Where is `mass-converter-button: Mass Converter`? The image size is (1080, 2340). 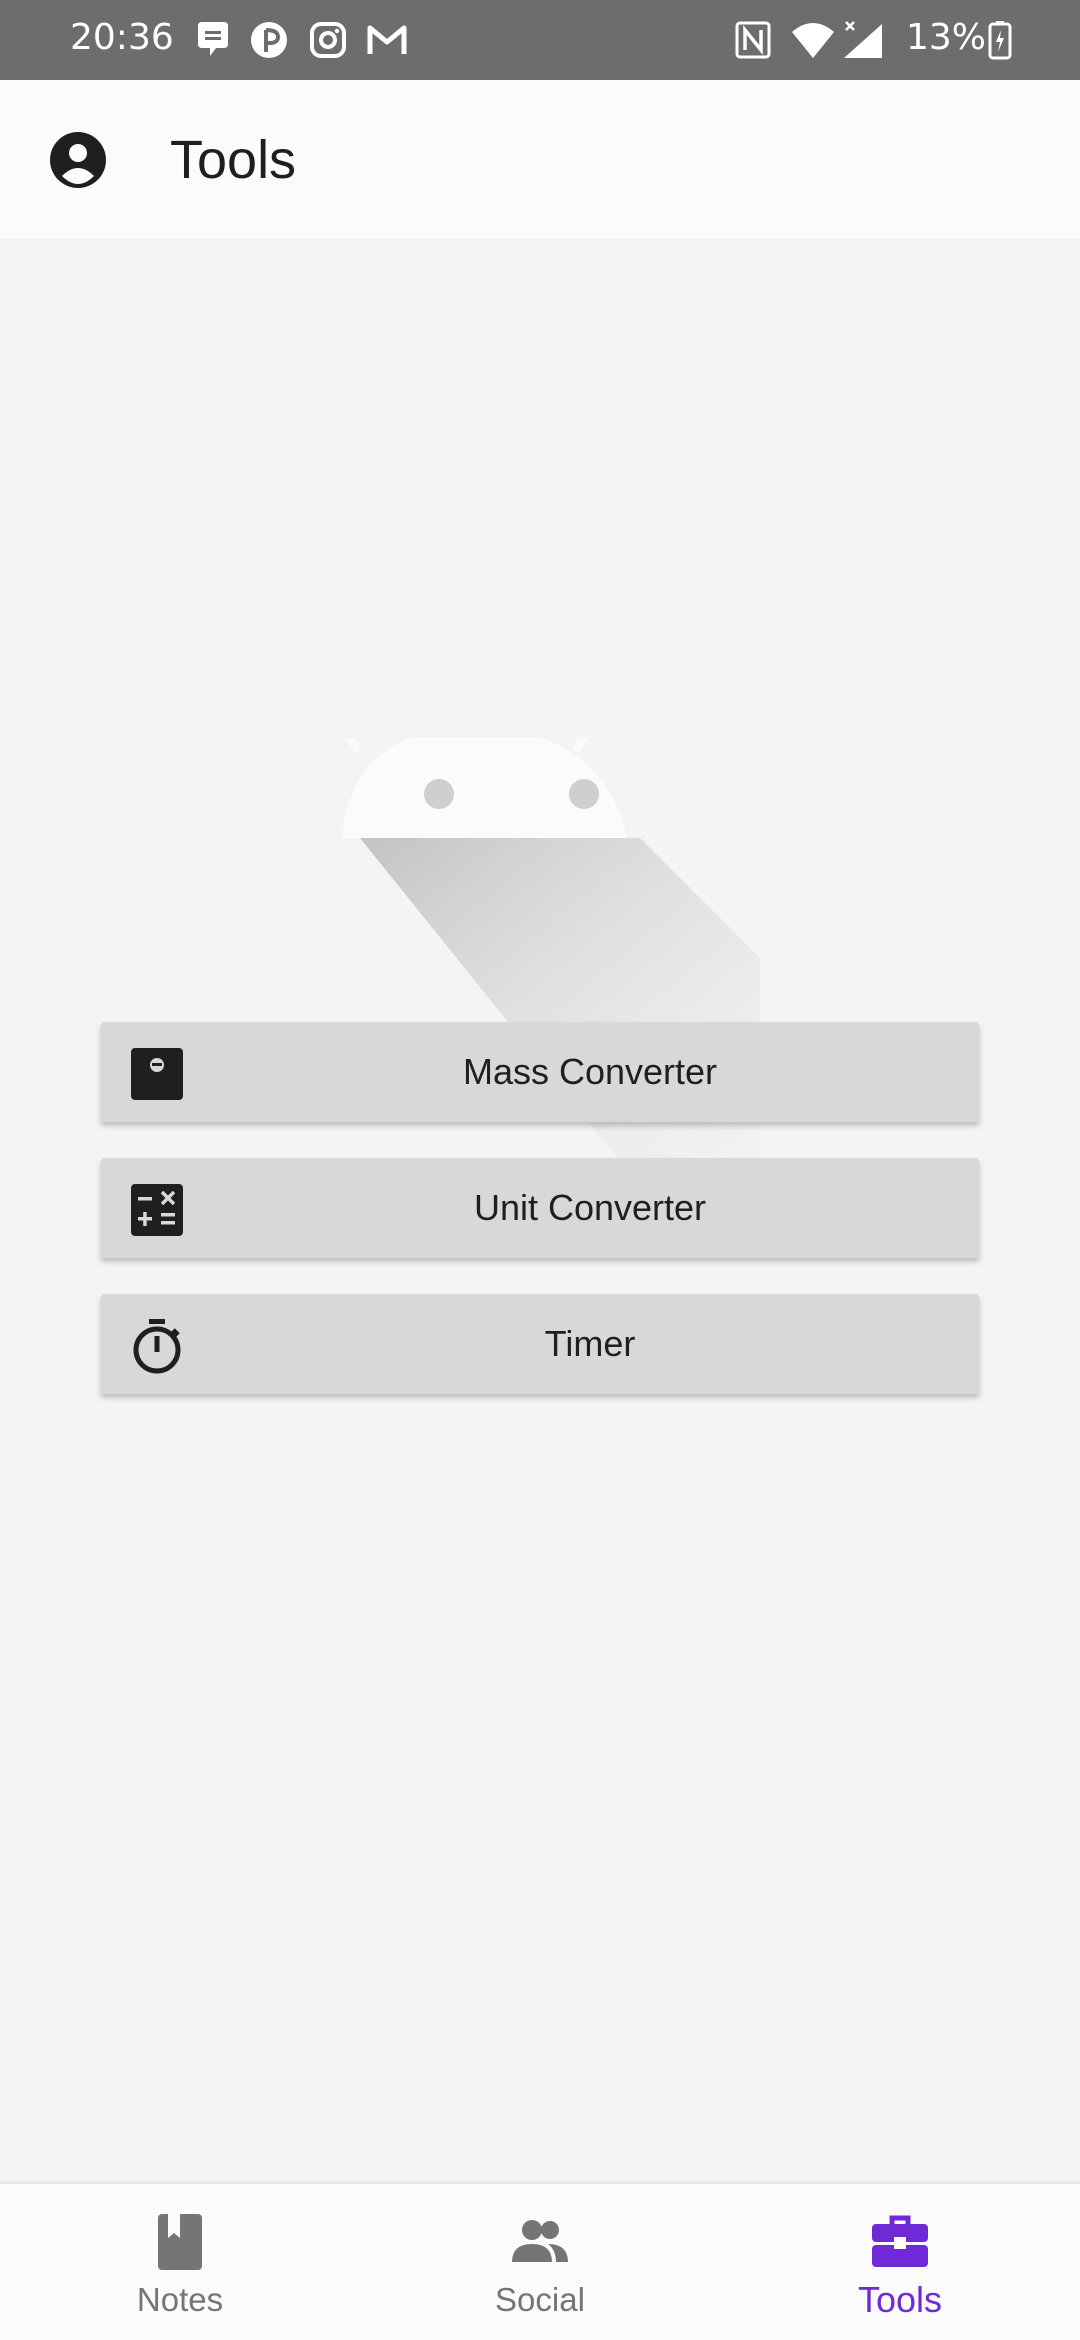
mass-converter-button: Mass Converter is located at coordinates (540, 1072).